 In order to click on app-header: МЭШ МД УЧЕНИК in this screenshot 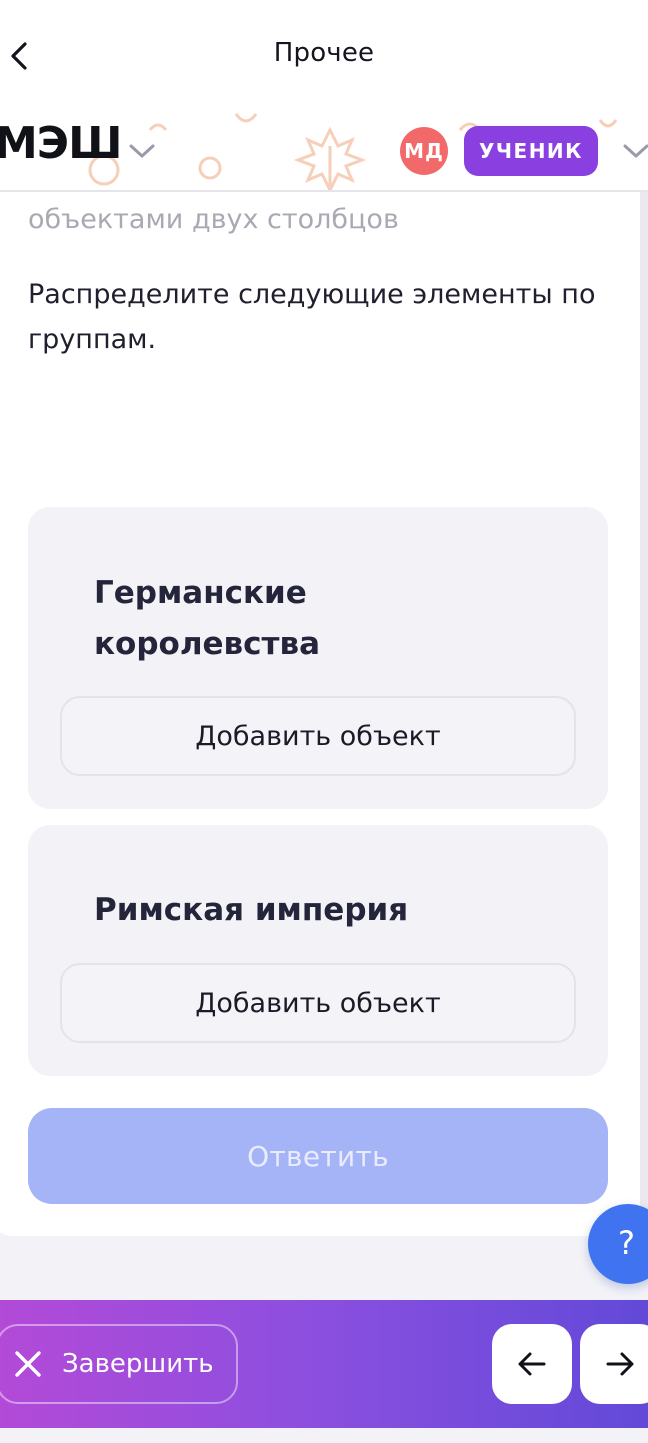, I will do `click(324, 151)`.